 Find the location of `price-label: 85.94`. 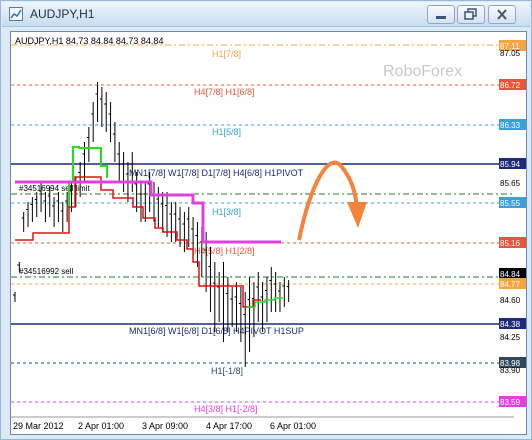

price-label: 85.94 is located at coordinates (510, 164).